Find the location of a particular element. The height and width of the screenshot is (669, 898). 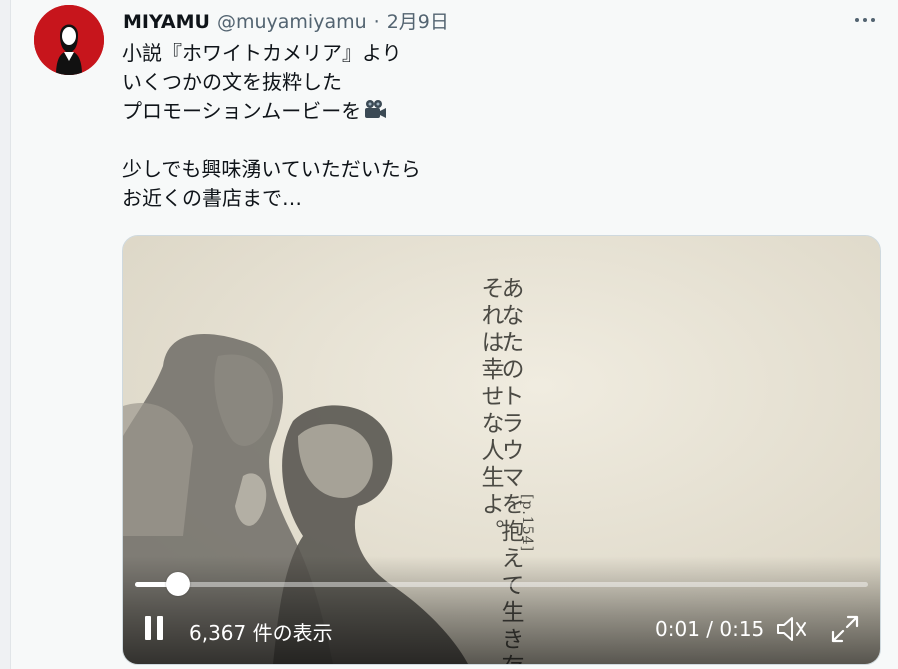

time-display: 0:01 / 0:15 is located at coordinates (710, 629).